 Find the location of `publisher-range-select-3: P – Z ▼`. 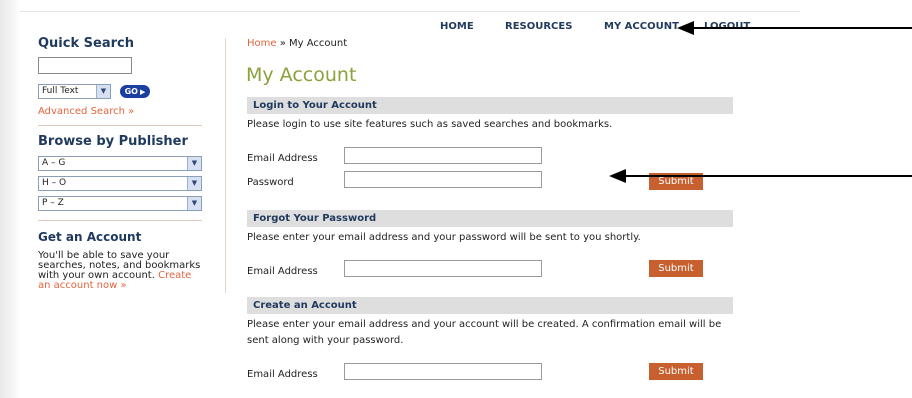

publisher-range-select-3: P – Z ▼ is located at coordinates (120, 203).